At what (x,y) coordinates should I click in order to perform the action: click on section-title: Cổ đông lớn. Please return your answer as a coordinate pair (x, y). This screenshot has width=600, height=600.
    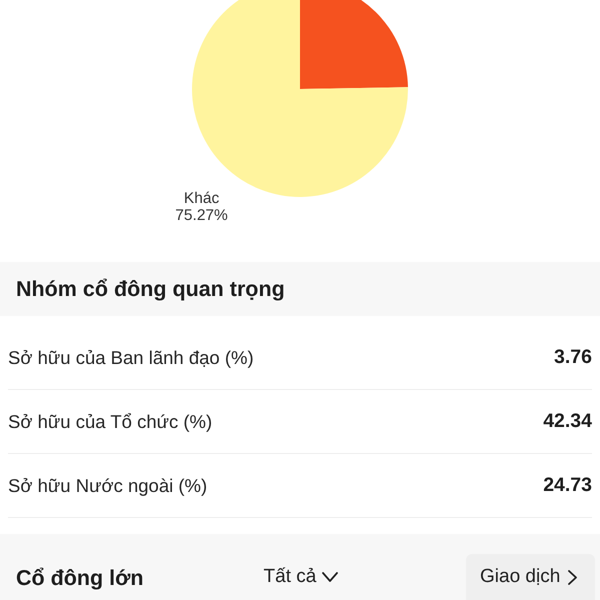
    Looking at the image, I should click on (80, 578).